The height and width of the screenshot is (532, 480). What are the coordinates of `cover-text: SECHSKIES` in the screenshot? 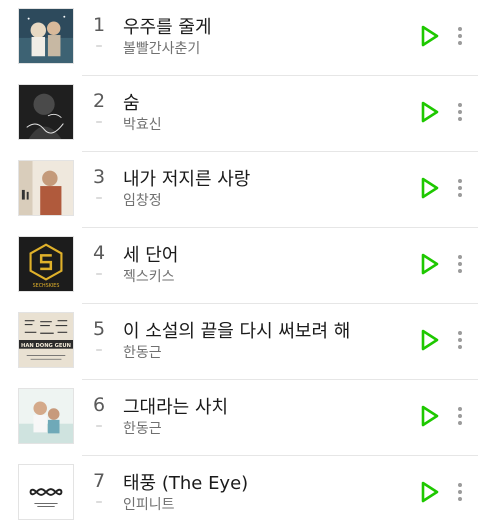 It's located at (46, 286).